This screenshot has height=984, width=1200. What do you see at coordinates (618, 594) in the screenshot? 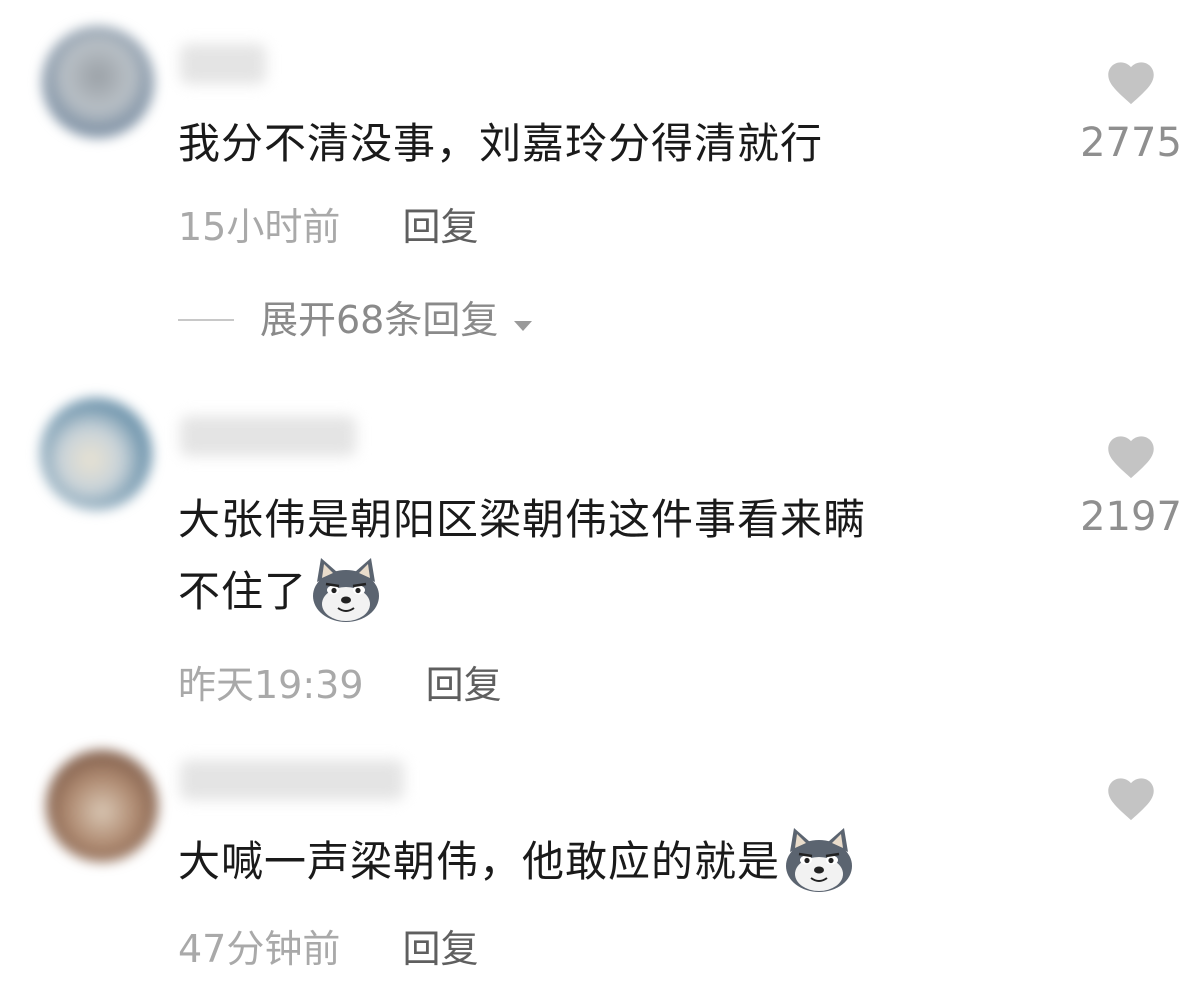
I see `comment-text-line: 不住了` at bounding box center [618, 594].